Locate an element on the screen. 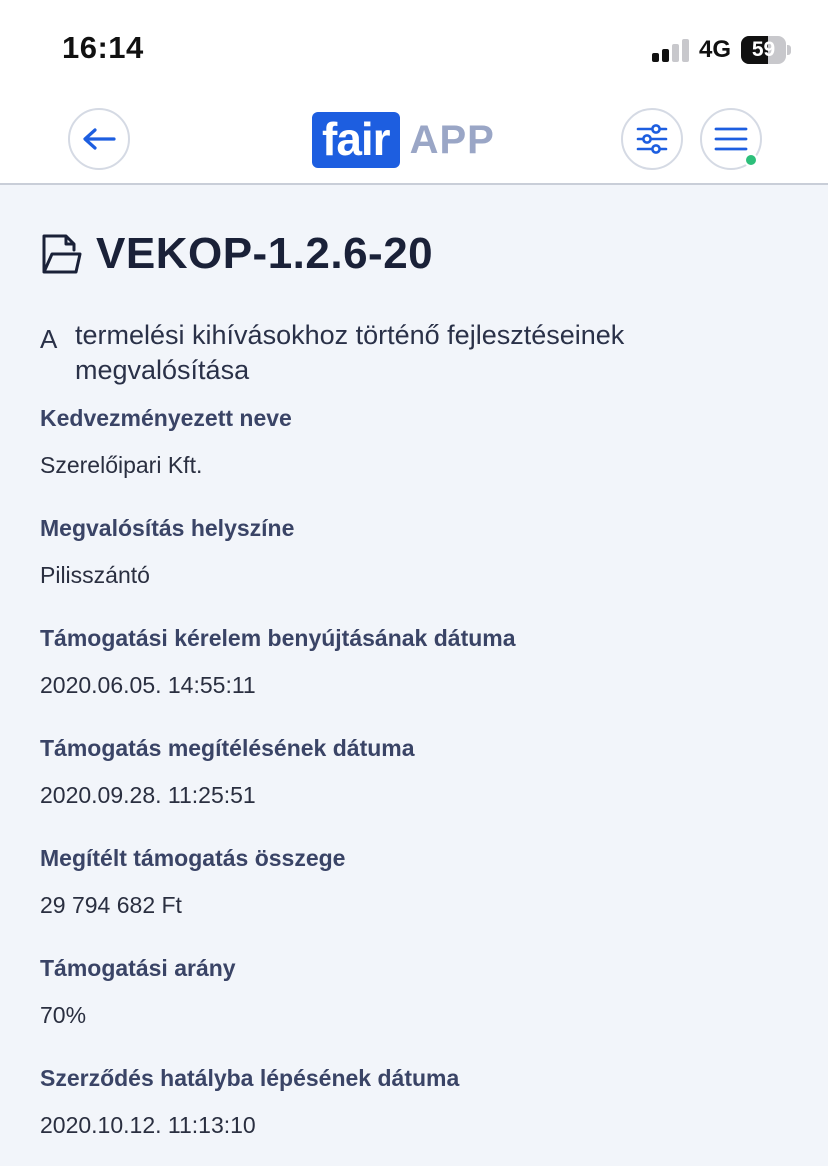 This screenshot has width=828, height=1166. field-label: Megítélt támogatás összege is located at coordinates (193, 858).